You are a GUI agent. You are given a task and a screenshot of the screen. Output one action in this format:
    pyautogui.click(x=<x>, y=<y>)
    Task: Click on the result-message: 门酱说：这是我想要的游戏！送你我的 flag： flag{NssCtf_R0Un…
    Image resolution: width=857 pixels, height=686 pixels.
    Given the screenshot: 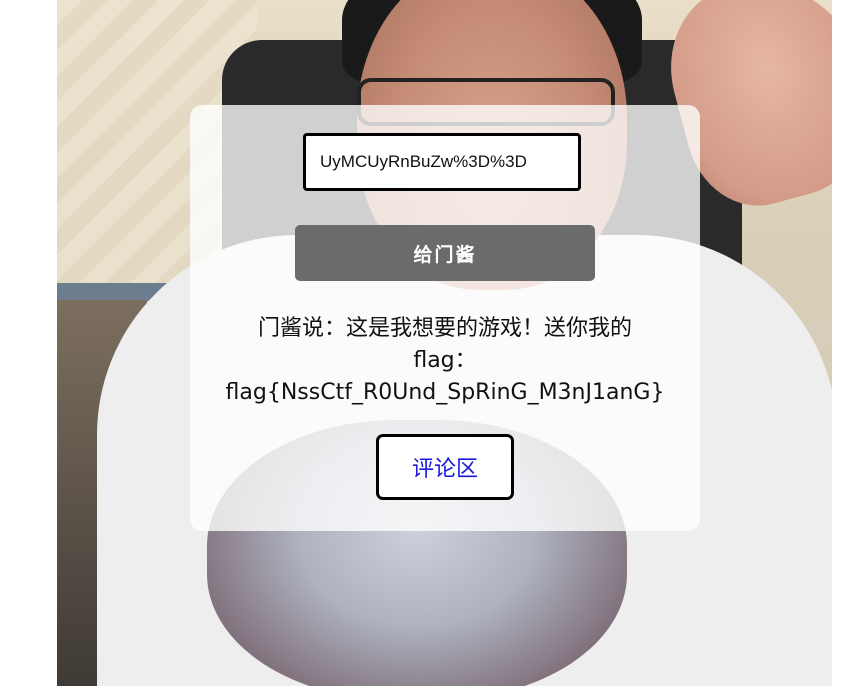 What is the action you would take?
    pyautogui.click(x=445, y=361)
    